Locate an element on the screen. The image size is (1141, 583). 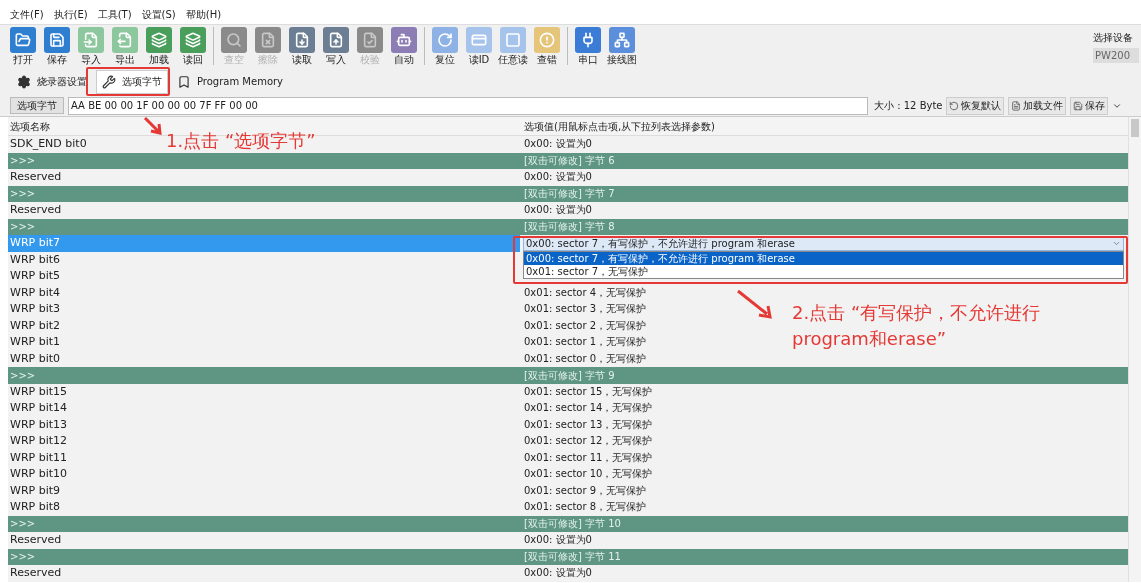
option-name: SDK_END bit0 is located at coordinates (48, 143).